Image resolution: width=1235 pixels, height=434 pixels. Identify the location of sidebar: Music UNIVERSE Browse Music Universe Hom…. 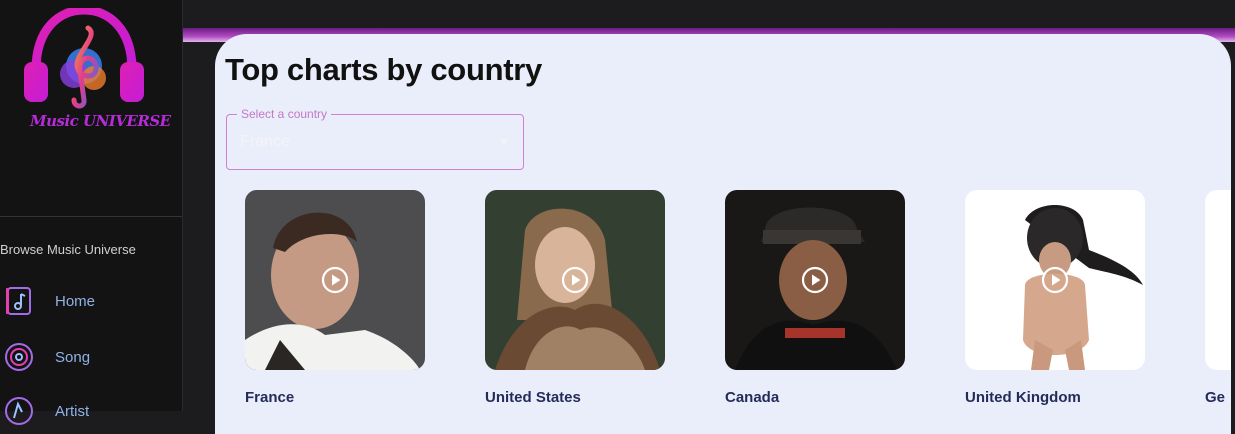
(91, 212).